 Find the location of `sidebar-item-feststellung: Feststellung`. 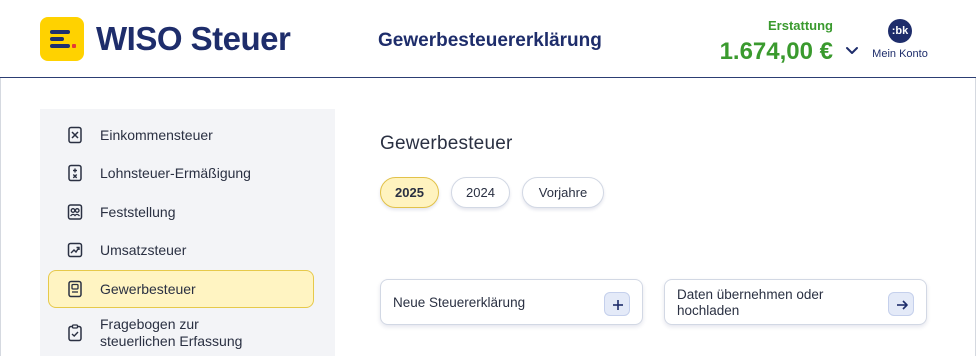

sidebar-item-feststellung: Feststellung is located at coordinates (181, 212).